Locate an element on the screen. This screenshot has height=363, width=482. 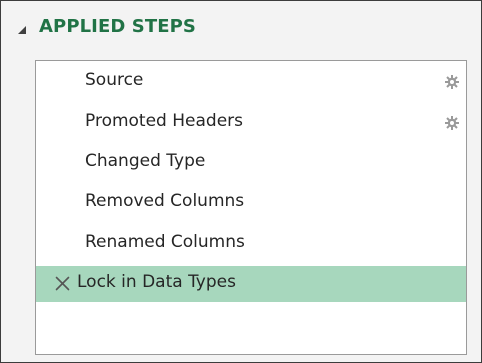
section-title: APPLIED STEPS is located at coordinates (117, 26).